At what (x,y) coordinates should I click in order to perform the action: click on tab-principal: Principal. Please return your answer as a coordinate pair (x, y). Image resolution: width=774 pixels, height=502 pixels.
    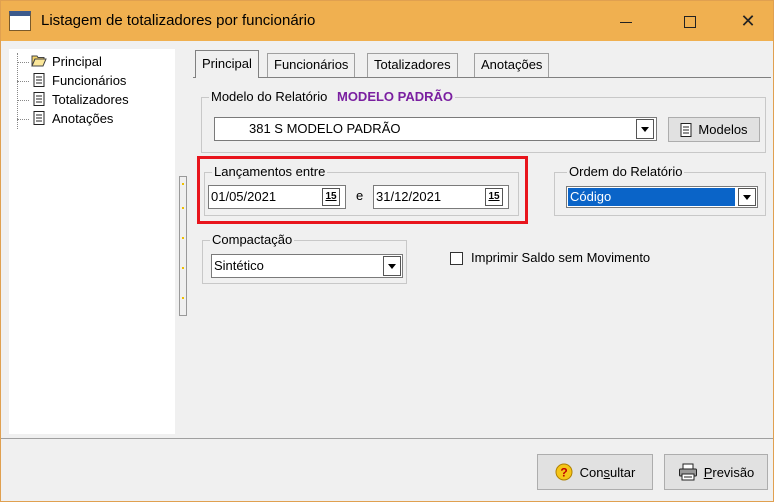
    Looking at the image, I should click on (227, 64).